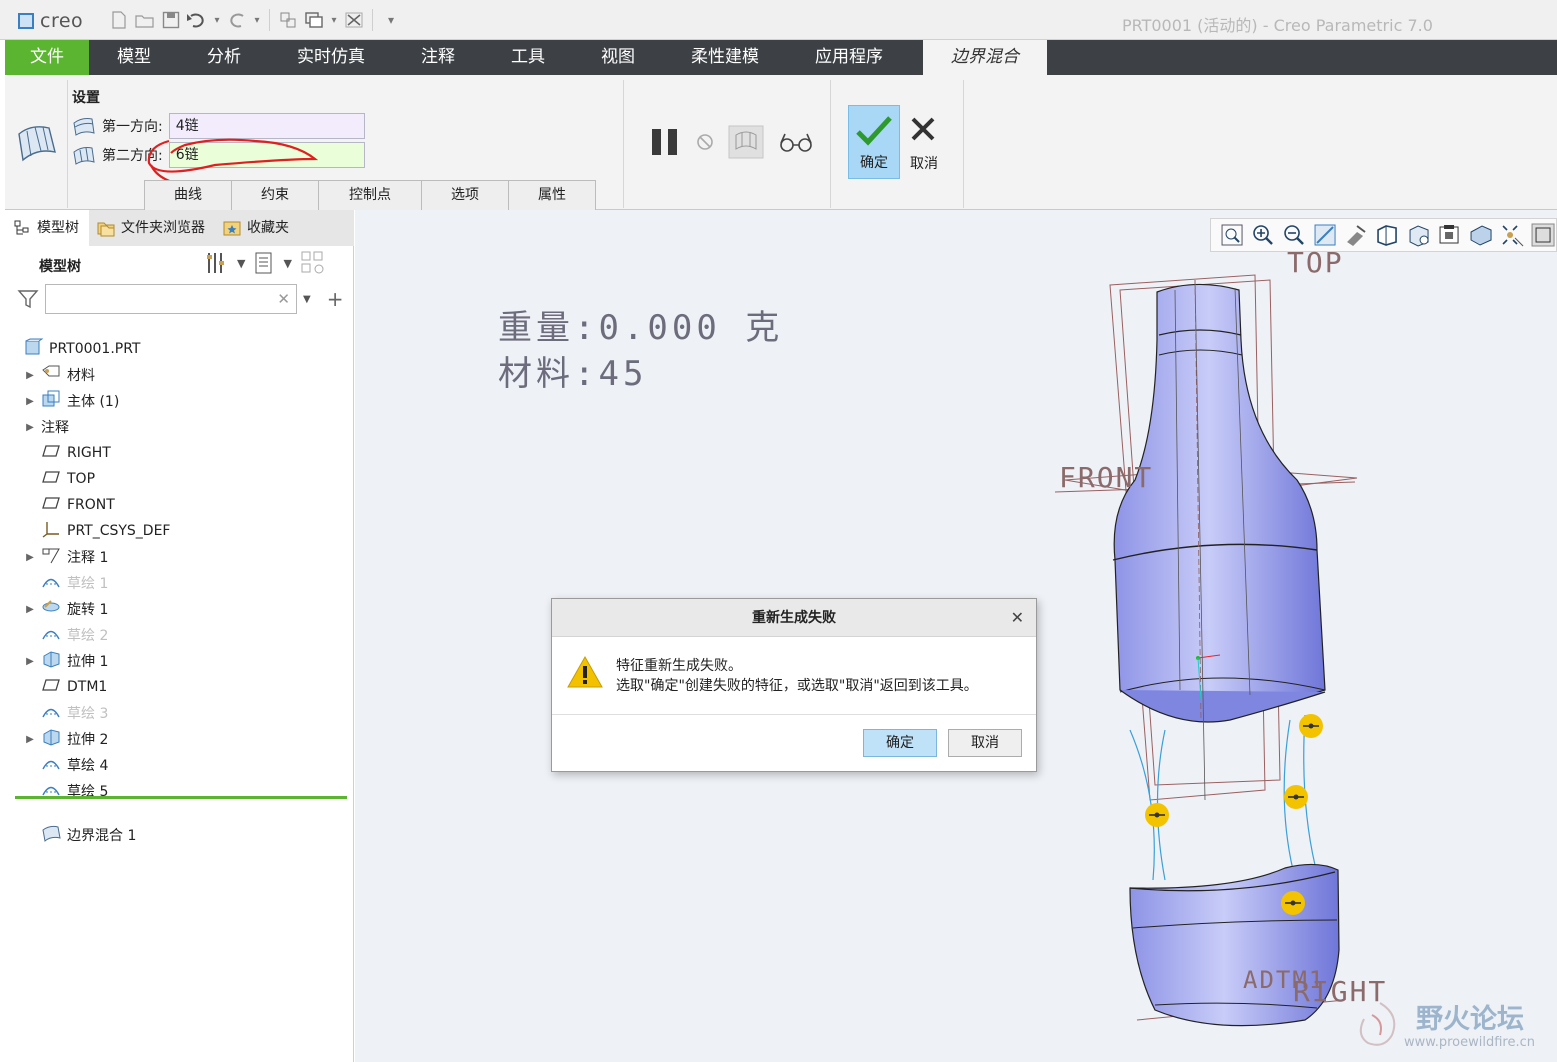  Describe the element at coordinates (354, 20) in the screenshot. I see `close-window-icon` at that location.